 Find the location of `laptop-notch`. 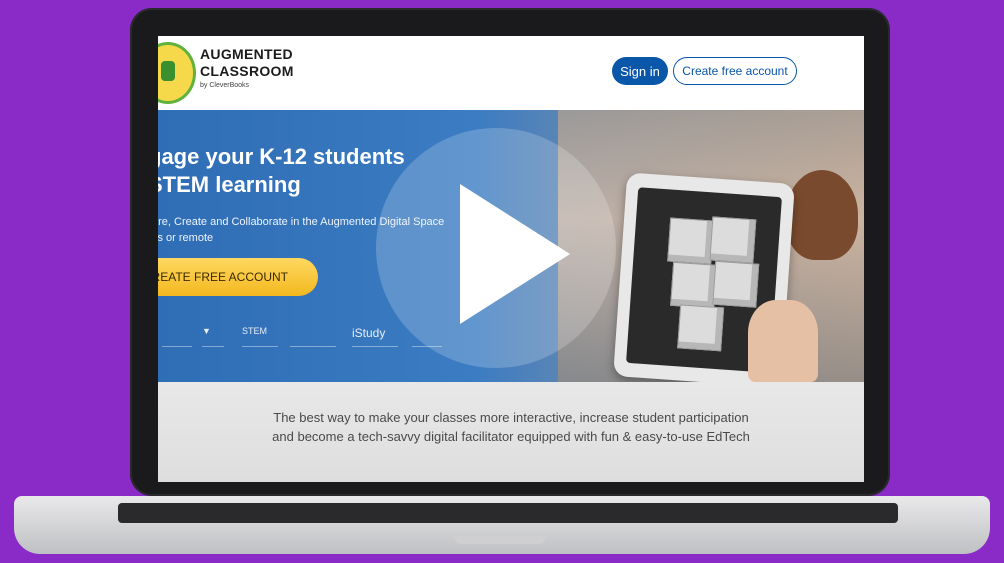

laptop-notch is located at coordinates (500, 540).